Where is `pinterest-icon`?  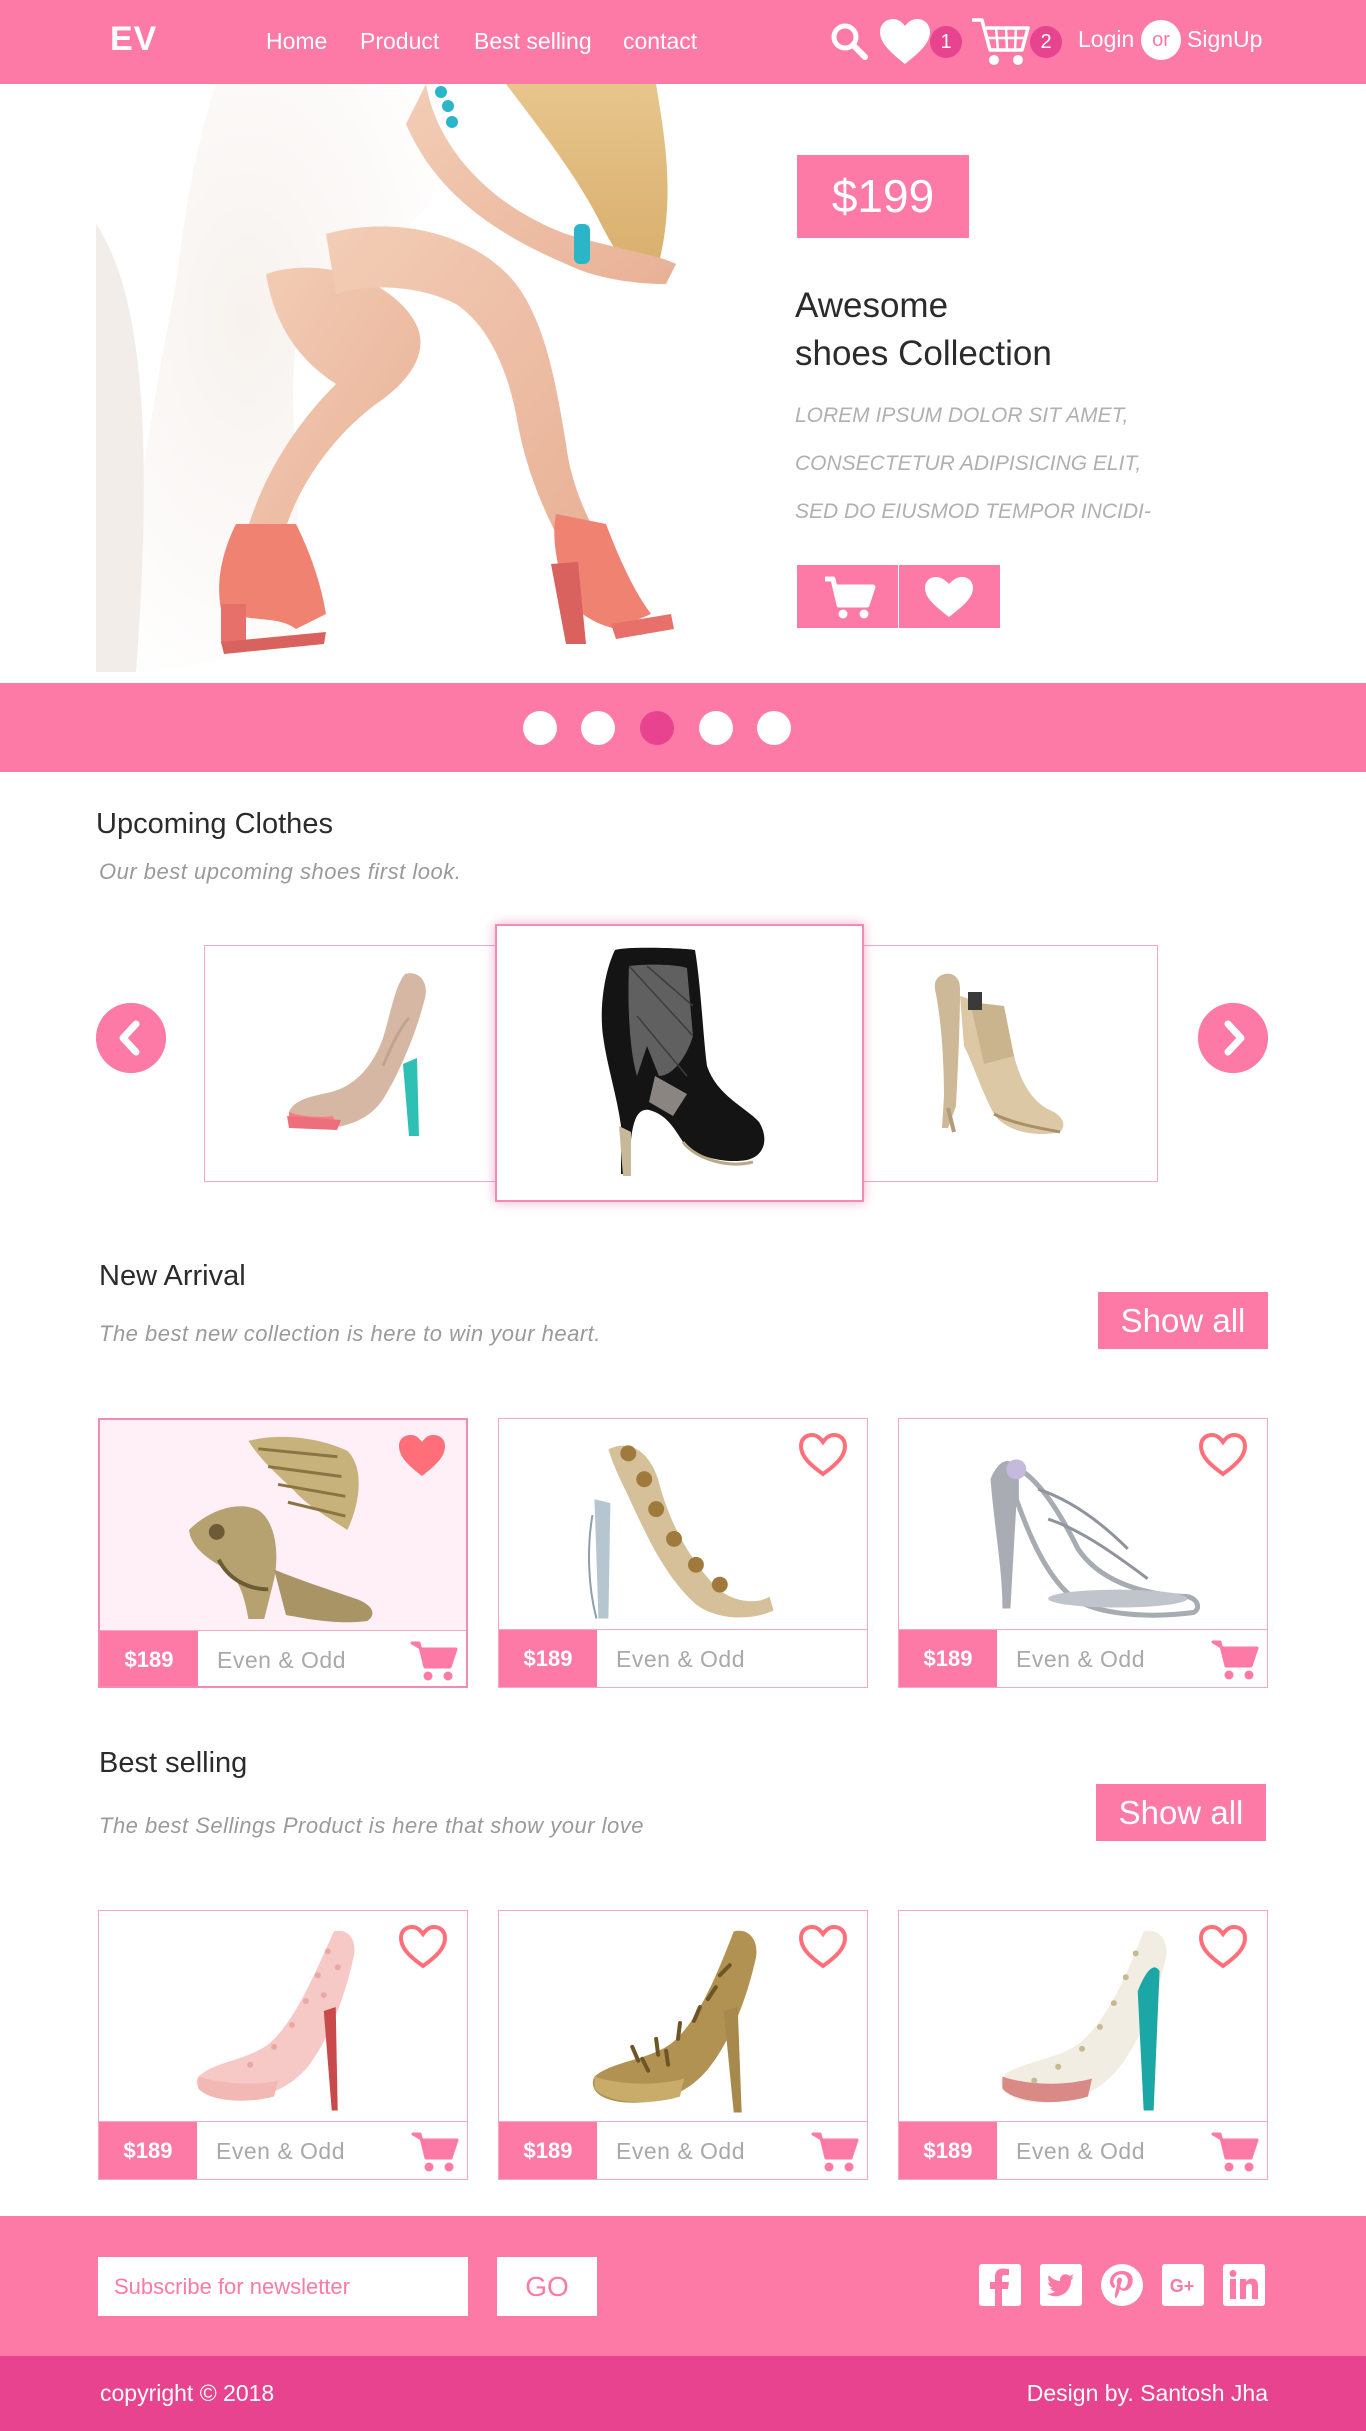
pinterest-icon is located at coordinates (1122, 2285).